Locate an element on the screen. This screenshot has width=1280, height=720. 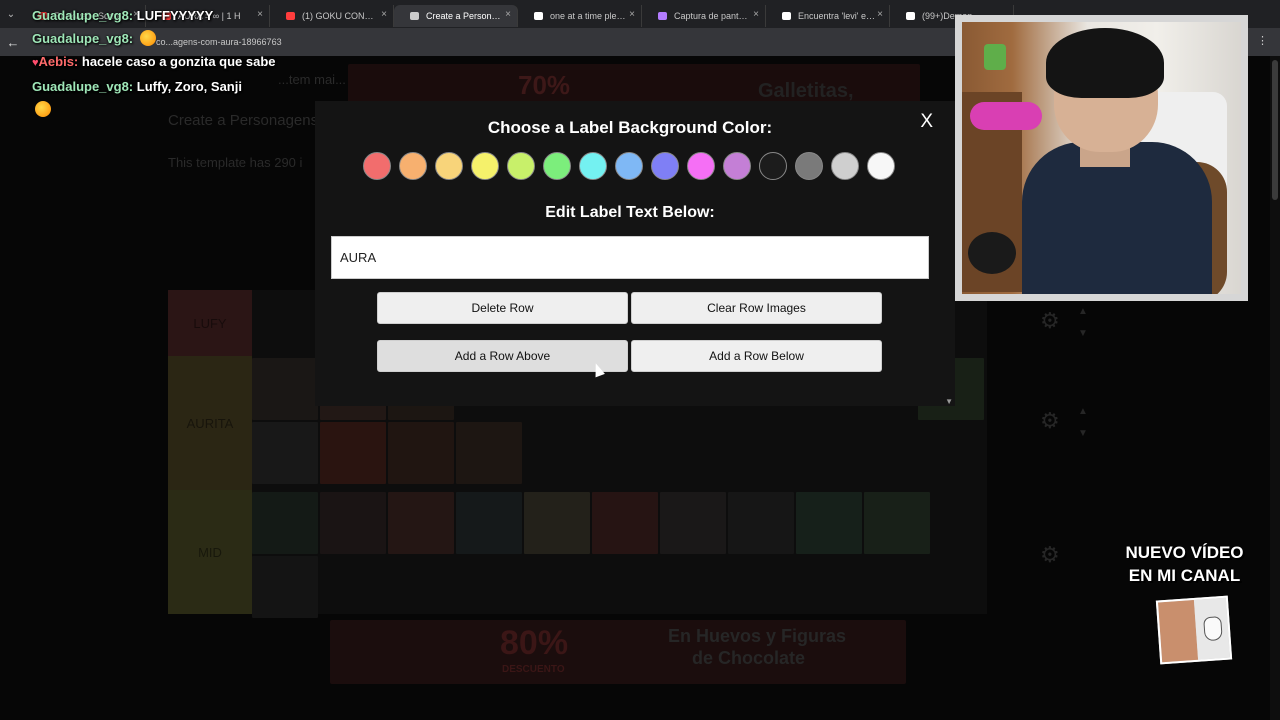
color-swatch-magenta is located at coordinates (701, 166).